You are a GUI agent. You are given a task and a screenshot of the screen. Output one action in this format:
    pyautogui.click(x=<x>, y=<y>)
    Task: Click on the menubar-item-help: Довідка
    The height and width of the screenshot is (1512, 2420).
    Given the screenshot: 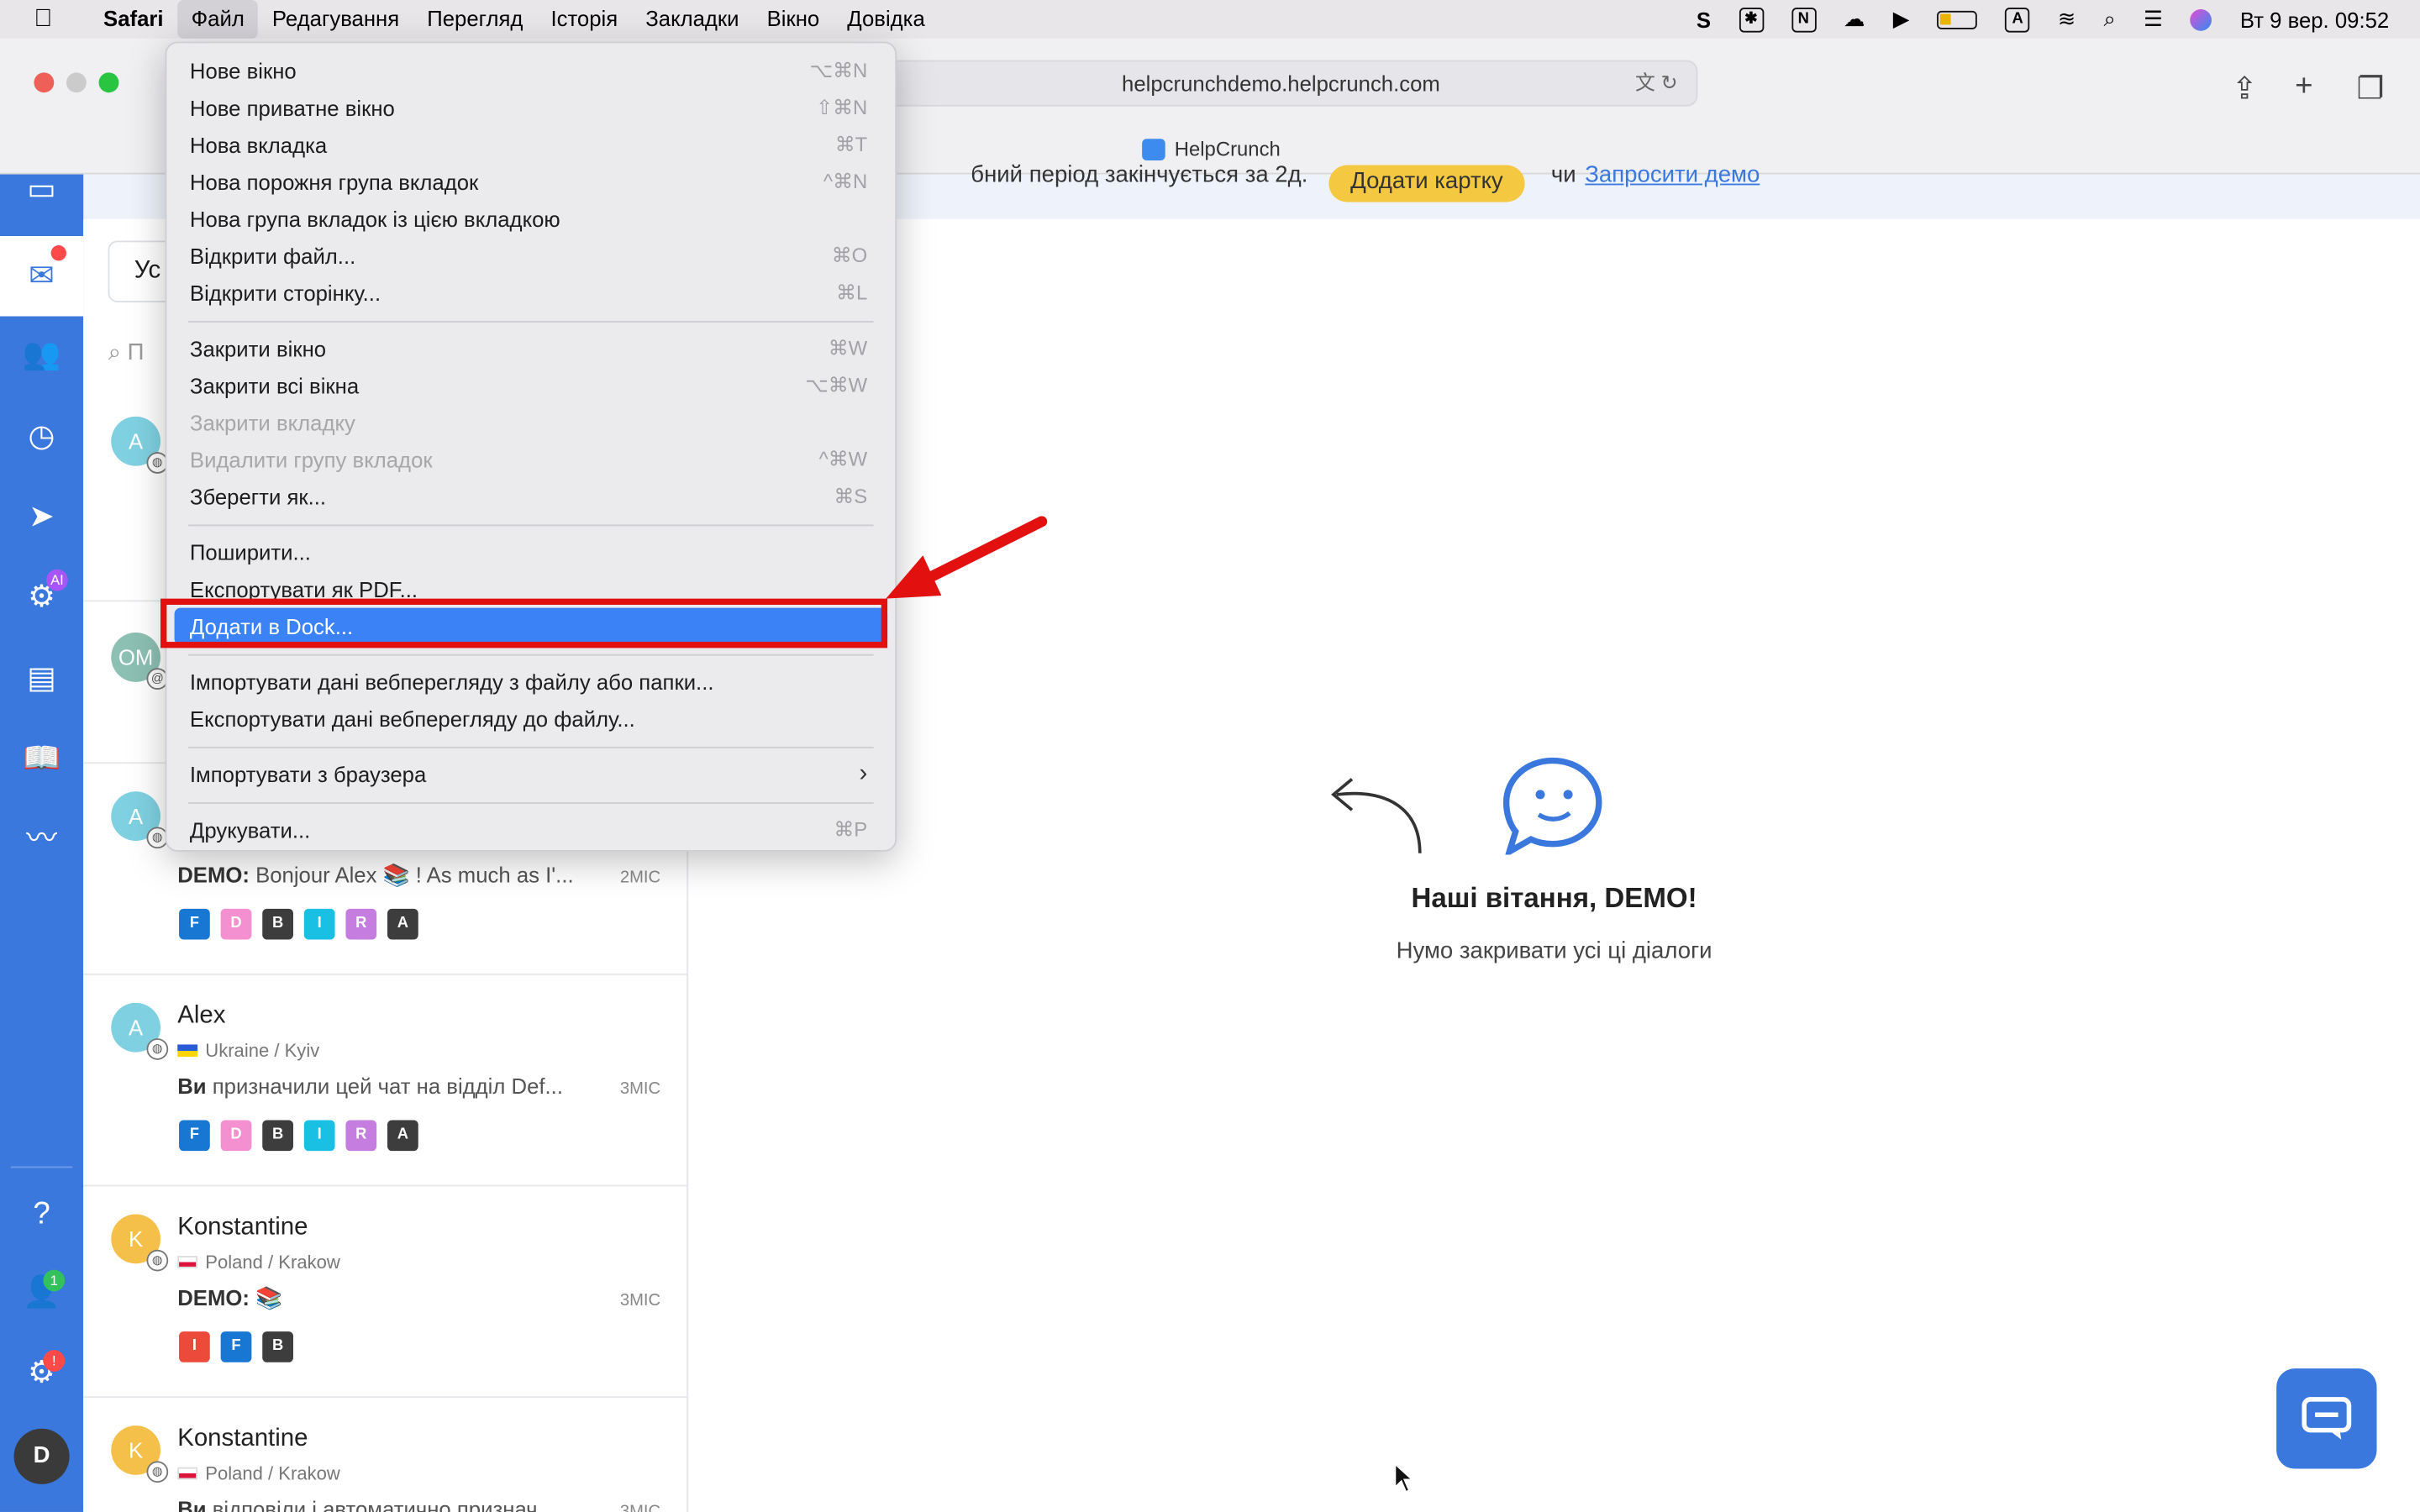 What is the action you would take?
    pyautogui.click(x=886, y=19)
    